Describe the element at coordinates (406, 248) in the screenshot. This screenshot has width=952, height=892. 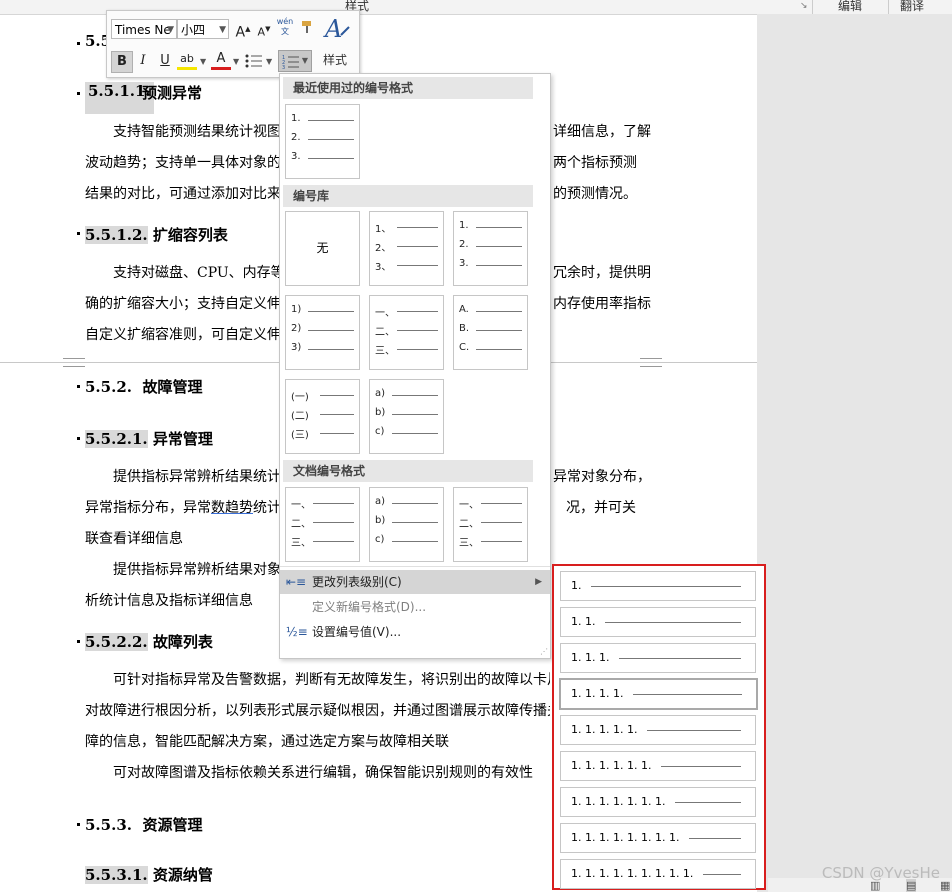
I see `library-format-tile: 1、 2、 3、` at that location.